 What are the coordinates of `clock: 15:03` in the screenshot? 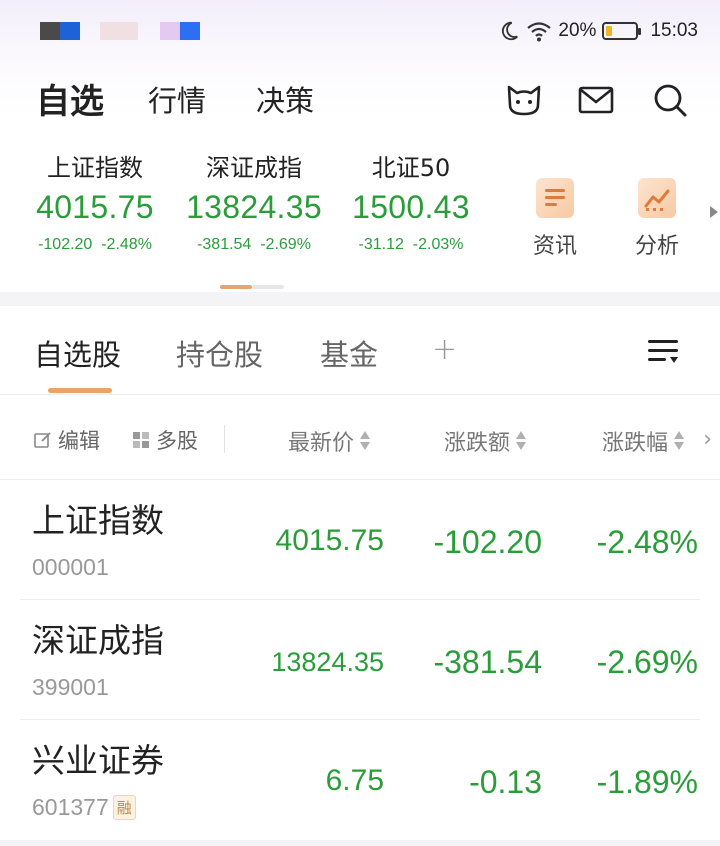 It's located at (674, 30).